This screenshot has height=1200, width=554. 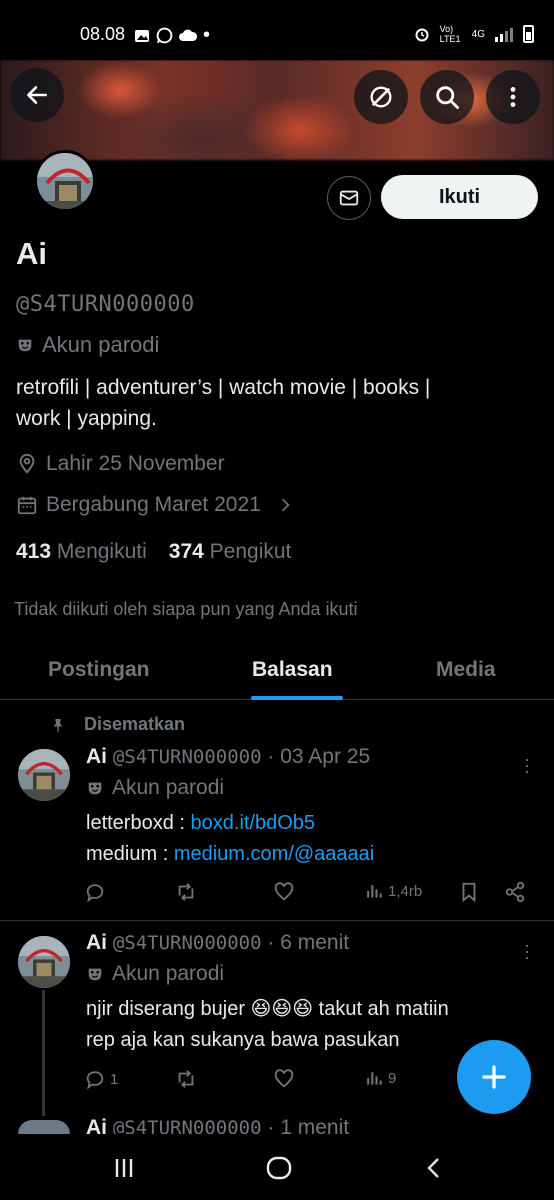 What do you see at coordinates (253, 823) in the screenshot?
I see `letterboxd-link: boxd.it/bdOb5` at bounding box center [253, 823].